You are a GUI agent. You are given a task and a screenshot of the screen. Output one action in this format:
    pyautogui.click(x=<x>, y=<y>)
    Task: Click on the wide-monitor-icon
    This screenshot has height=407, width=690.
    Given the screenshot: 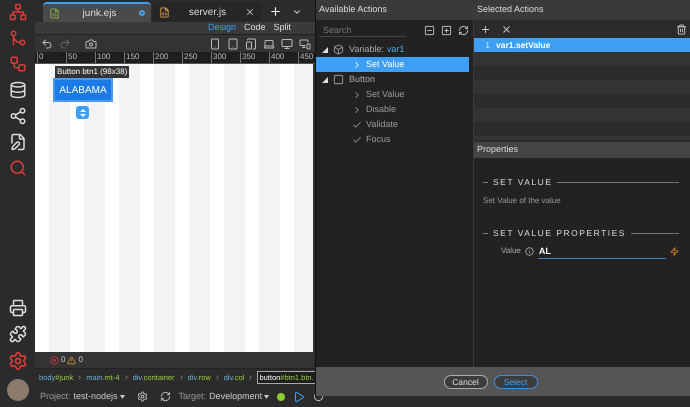 What is the action you would take?
    pyautogui.click(x=305, y=44)
    